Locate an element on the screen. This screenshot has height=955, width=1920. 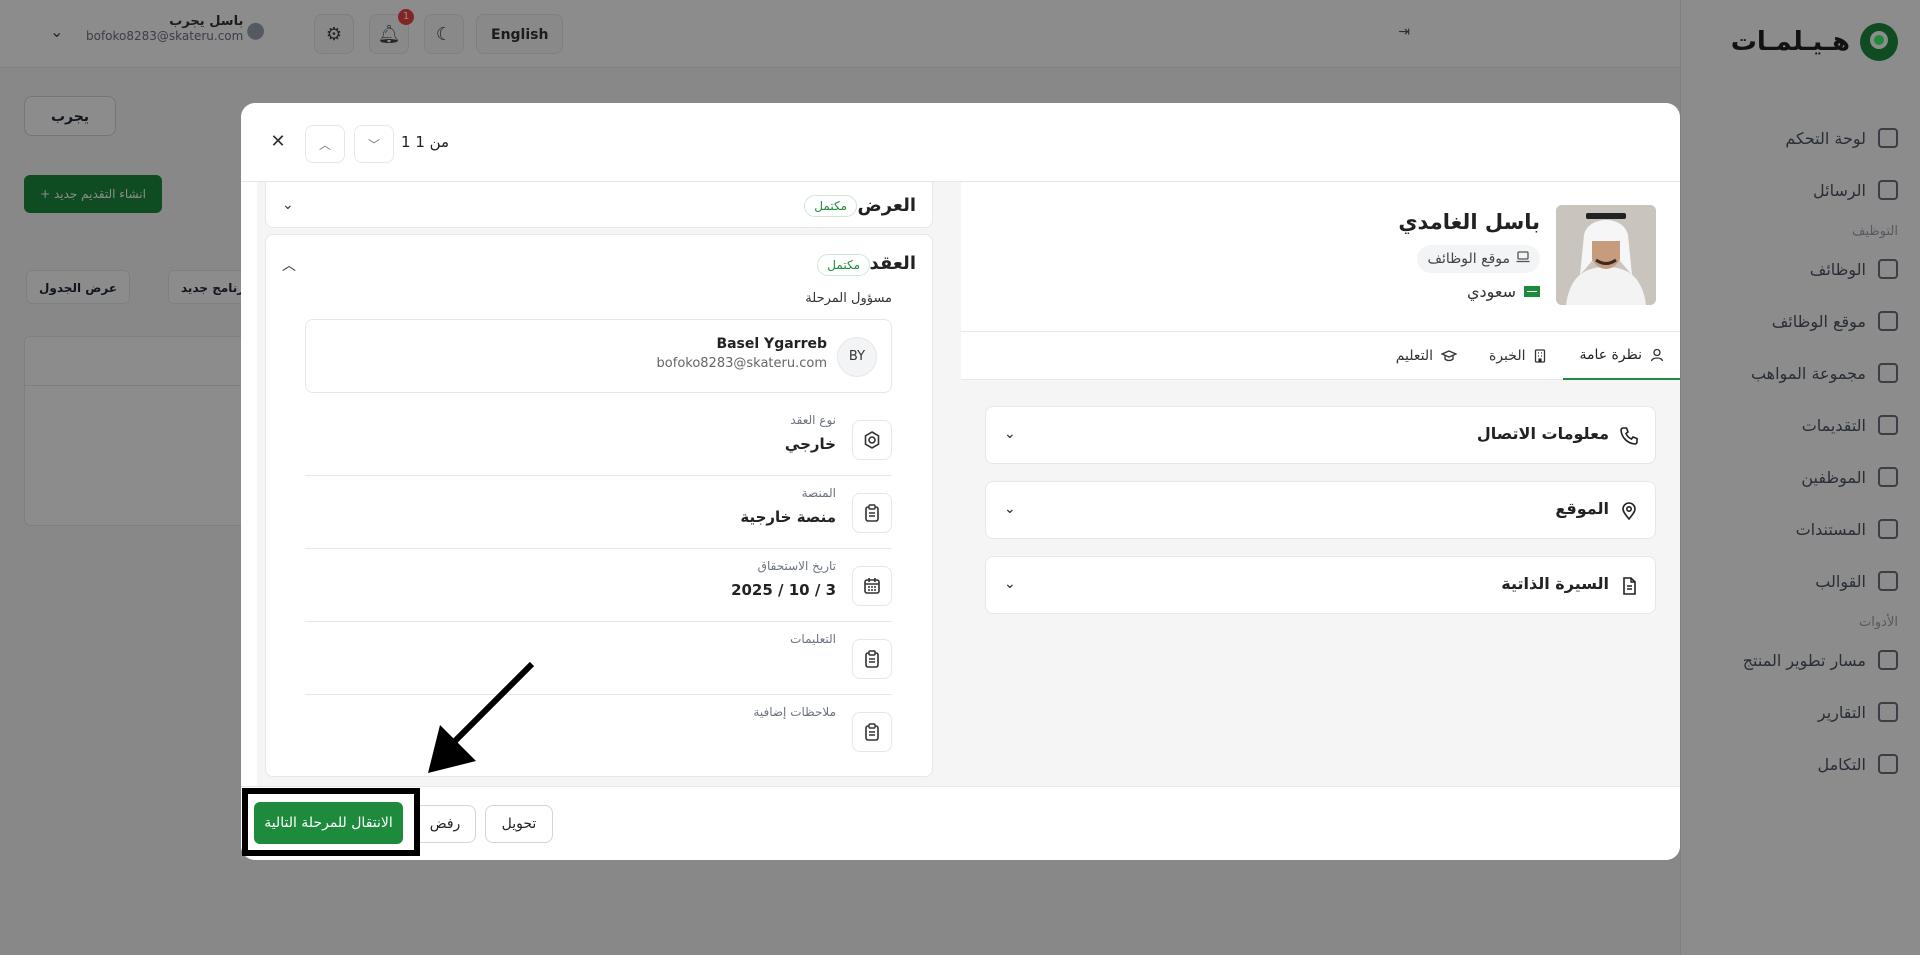
accordion-label: معلومات الاتصال is located at coordinates (1542, 433).